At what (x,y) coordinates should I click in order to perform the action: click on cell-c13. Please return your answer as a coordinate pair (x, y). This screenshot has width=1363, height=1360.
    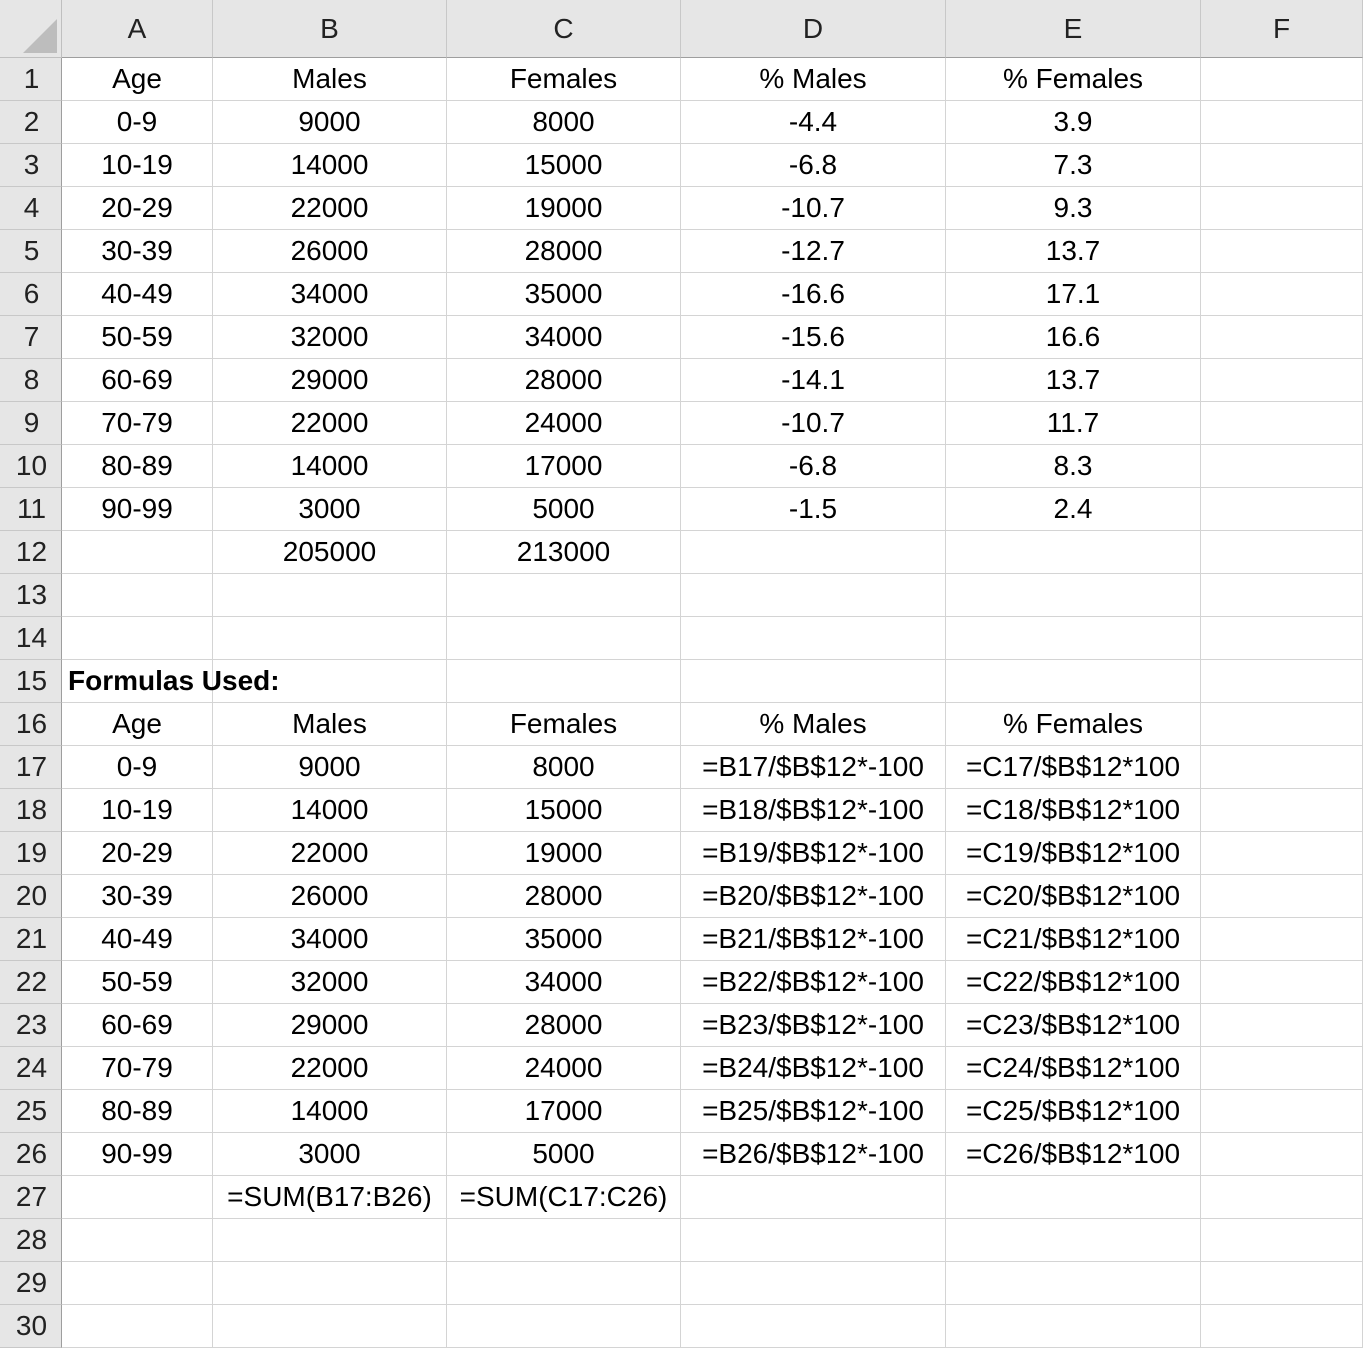
    Looking at the image, I should click on (564, 595).